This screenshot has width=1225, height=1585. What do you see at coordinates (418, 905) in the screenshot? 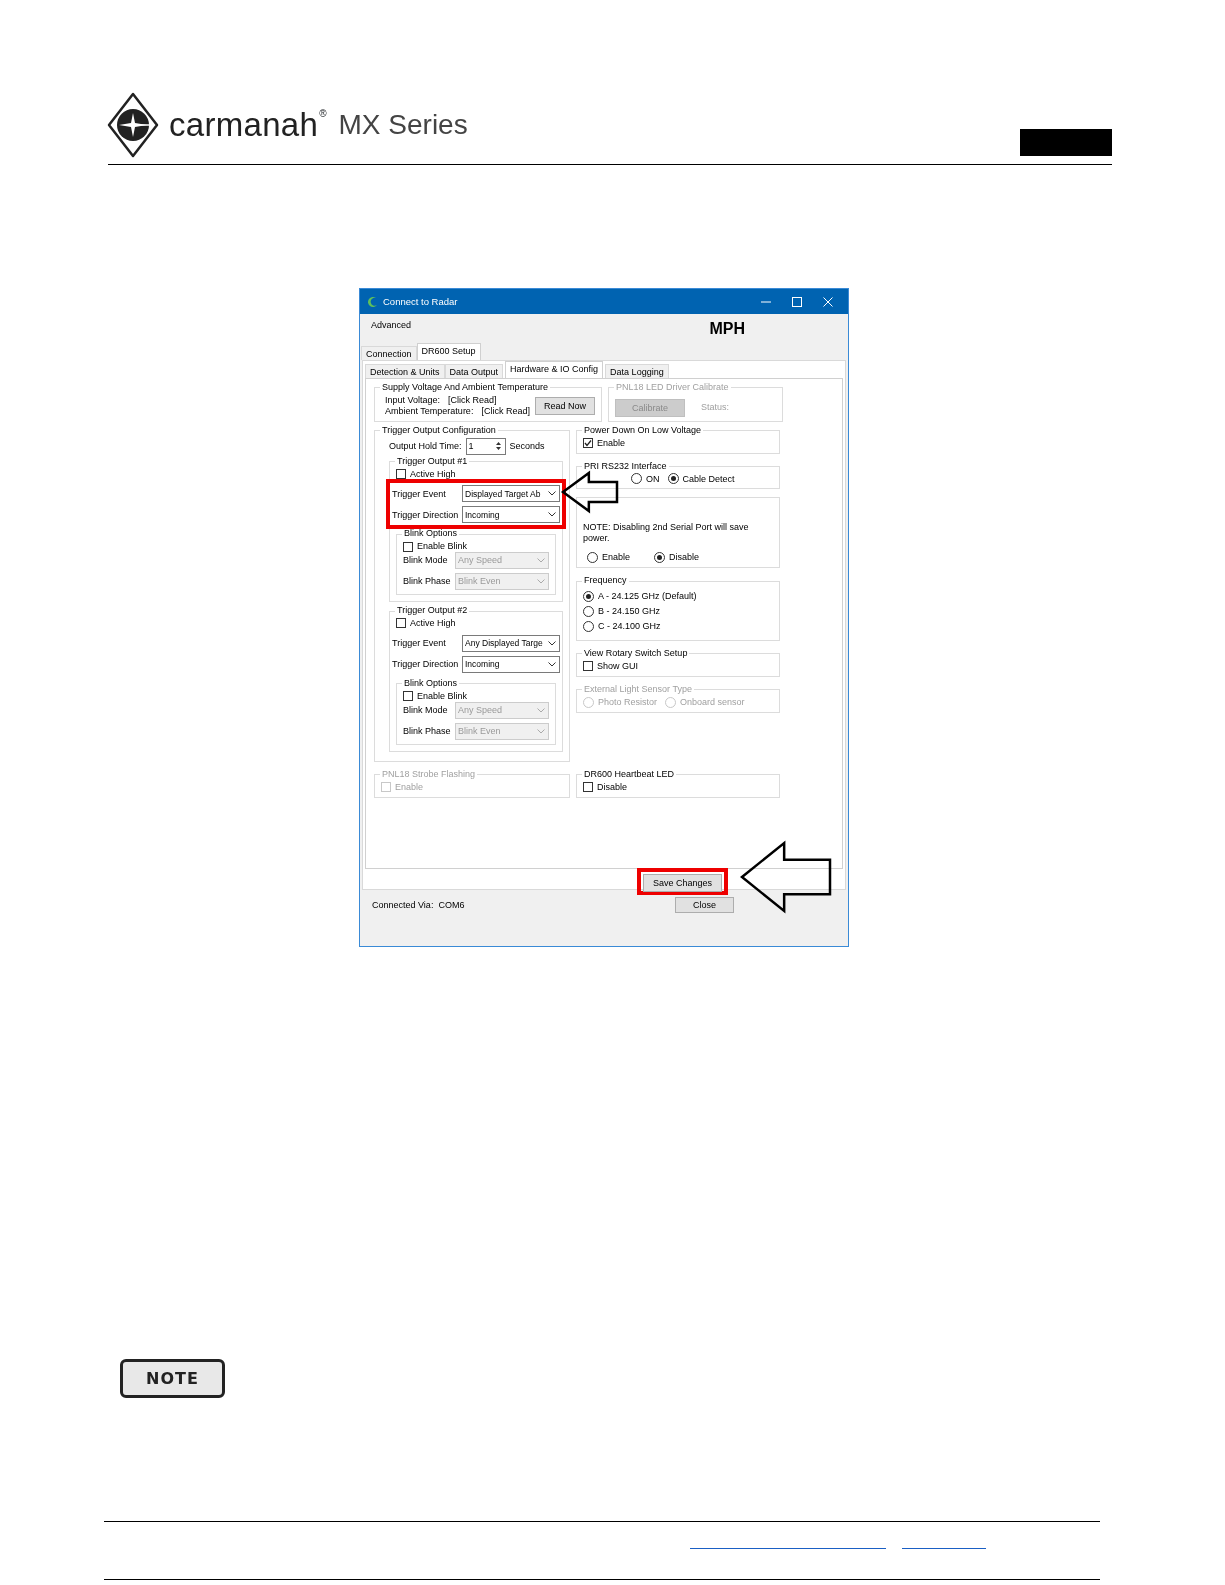
I see `status-text: Connected Via: COM6` at bounding box center [418, 905].